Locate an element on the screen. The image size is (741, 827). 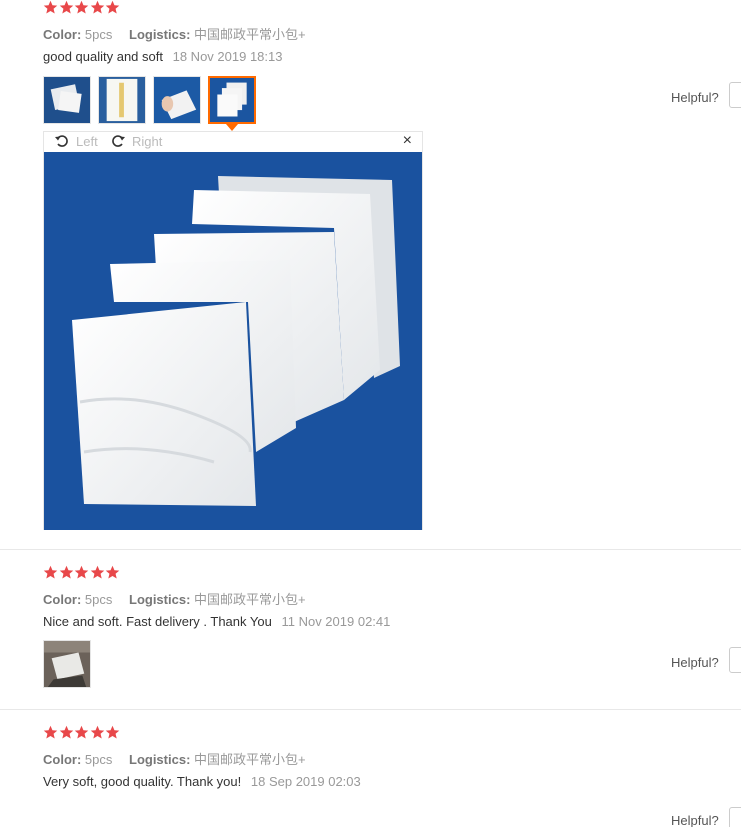
review-text-line: good quality and soft 18 Nov 2019 18:13 is located at coordinates (162, 56).